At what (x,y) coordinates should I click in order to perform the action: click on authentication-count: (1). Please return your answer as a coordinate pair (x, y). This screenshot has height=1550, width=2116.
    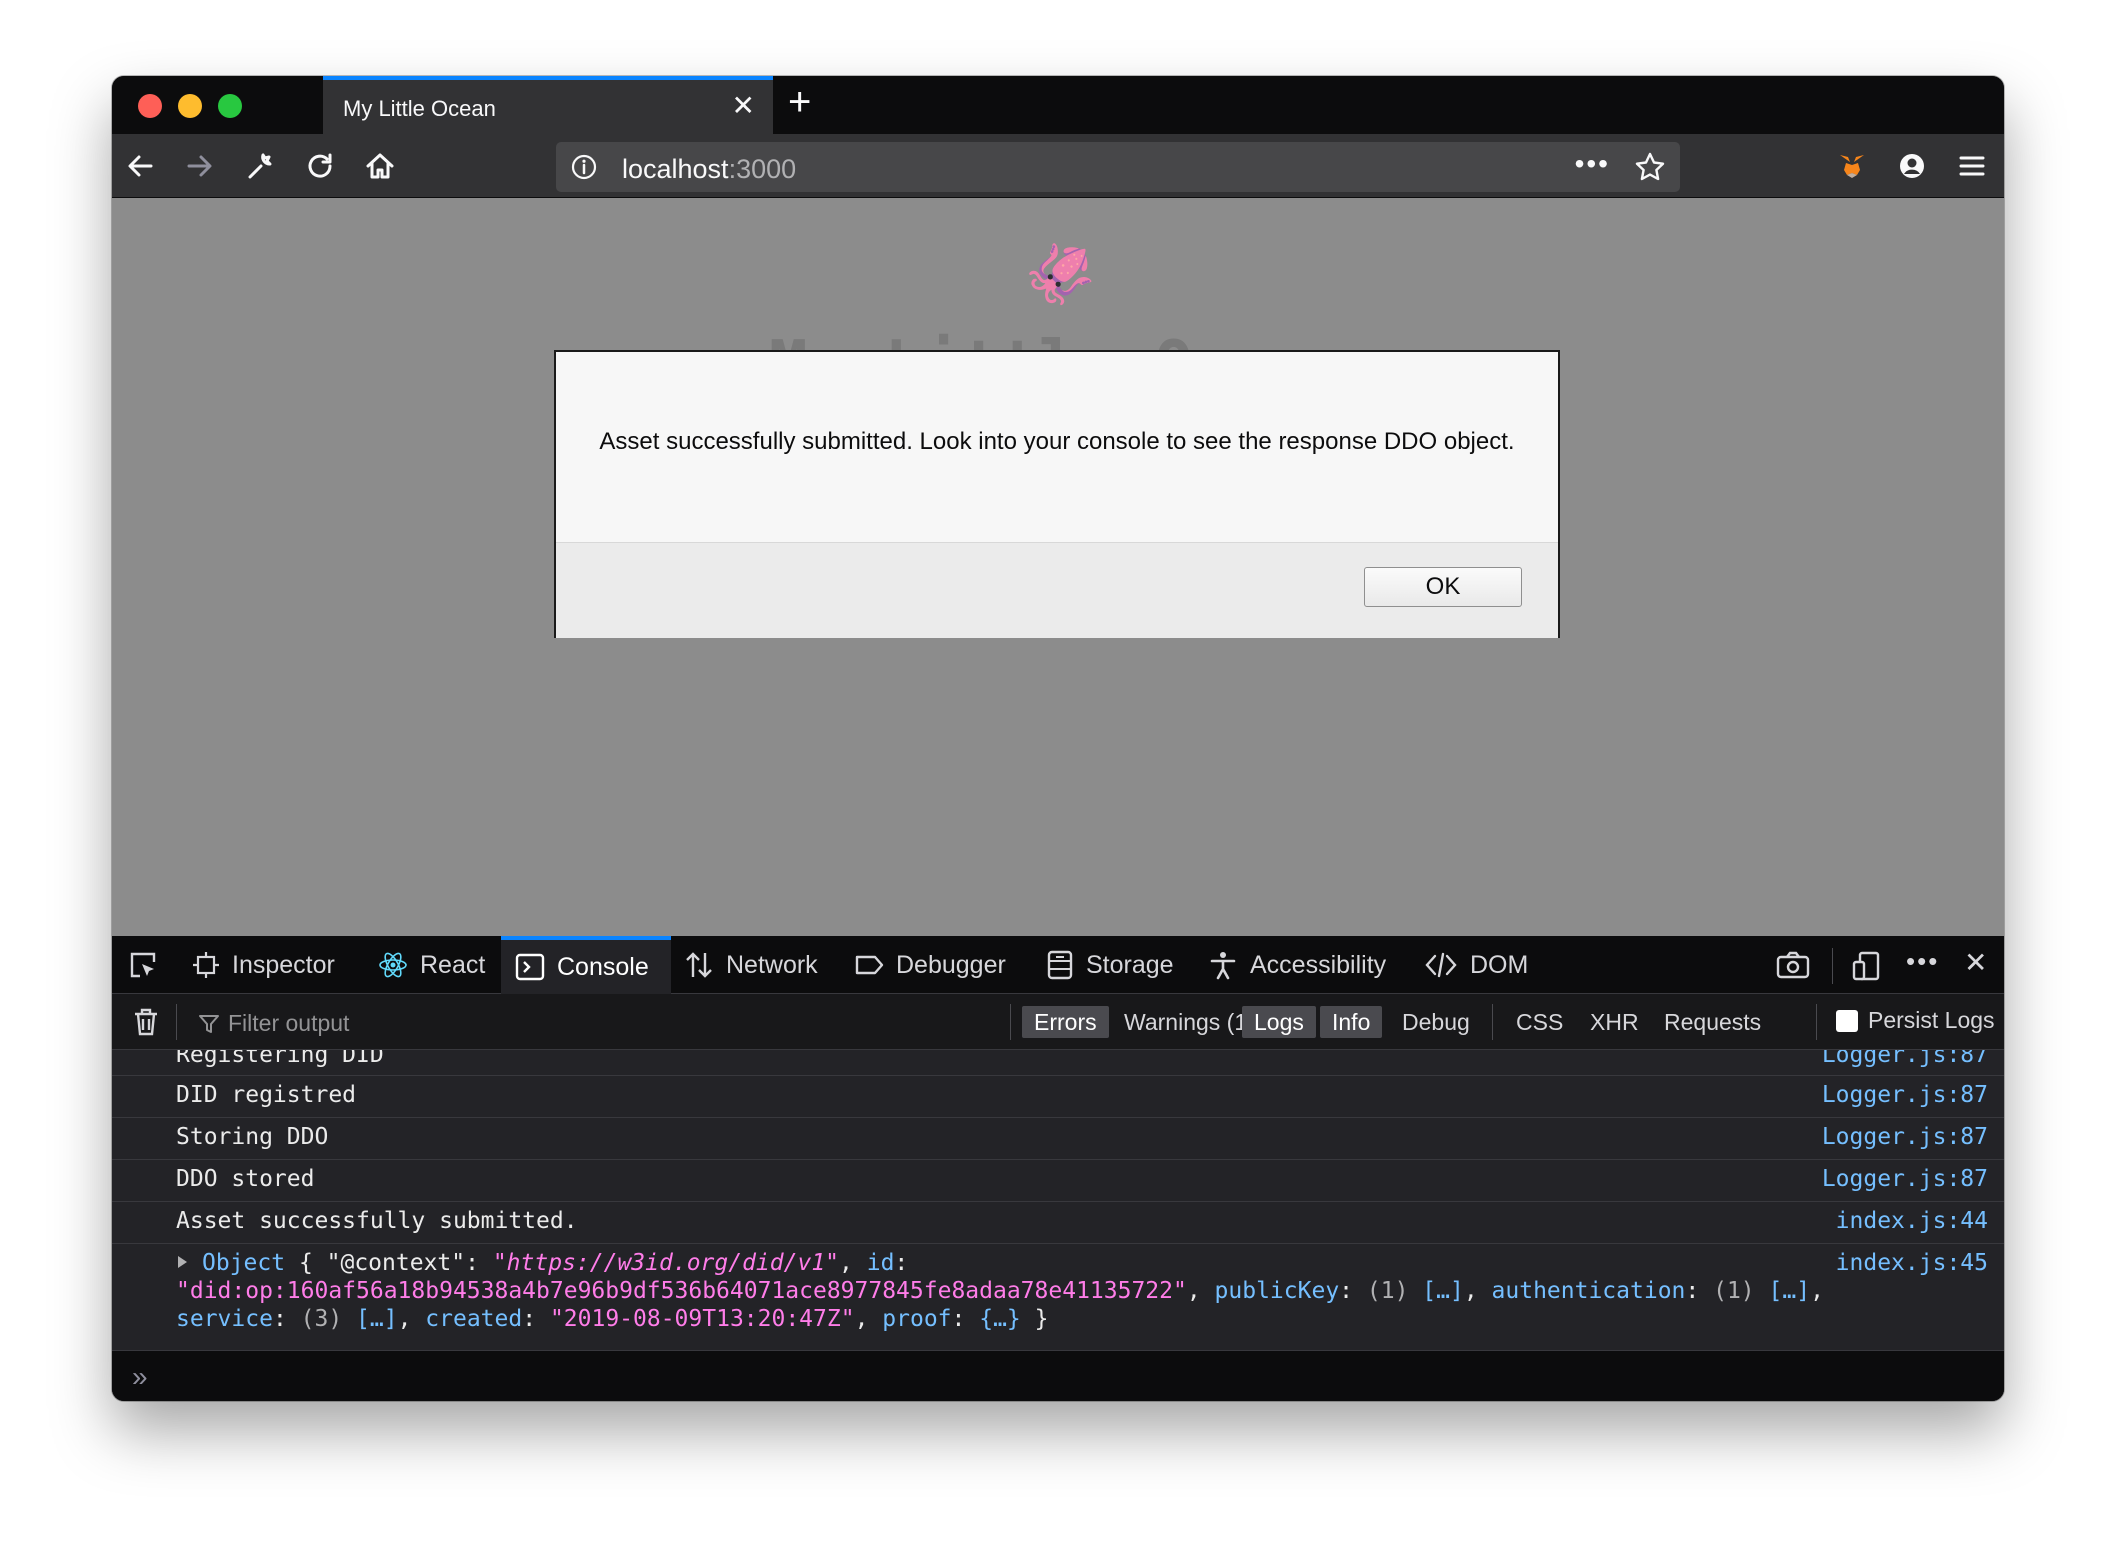
    Looking at the image, I should click on (1734, 1291).